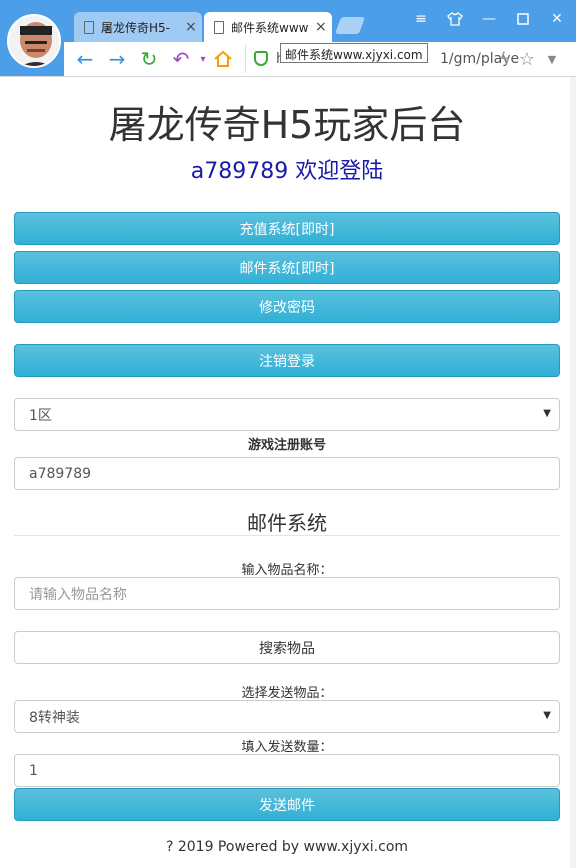  What do you see at coordinates (287, 570) in the screenshot?
I see `item-name-label: 输入物品名称：` at bounding box center [287, 570].